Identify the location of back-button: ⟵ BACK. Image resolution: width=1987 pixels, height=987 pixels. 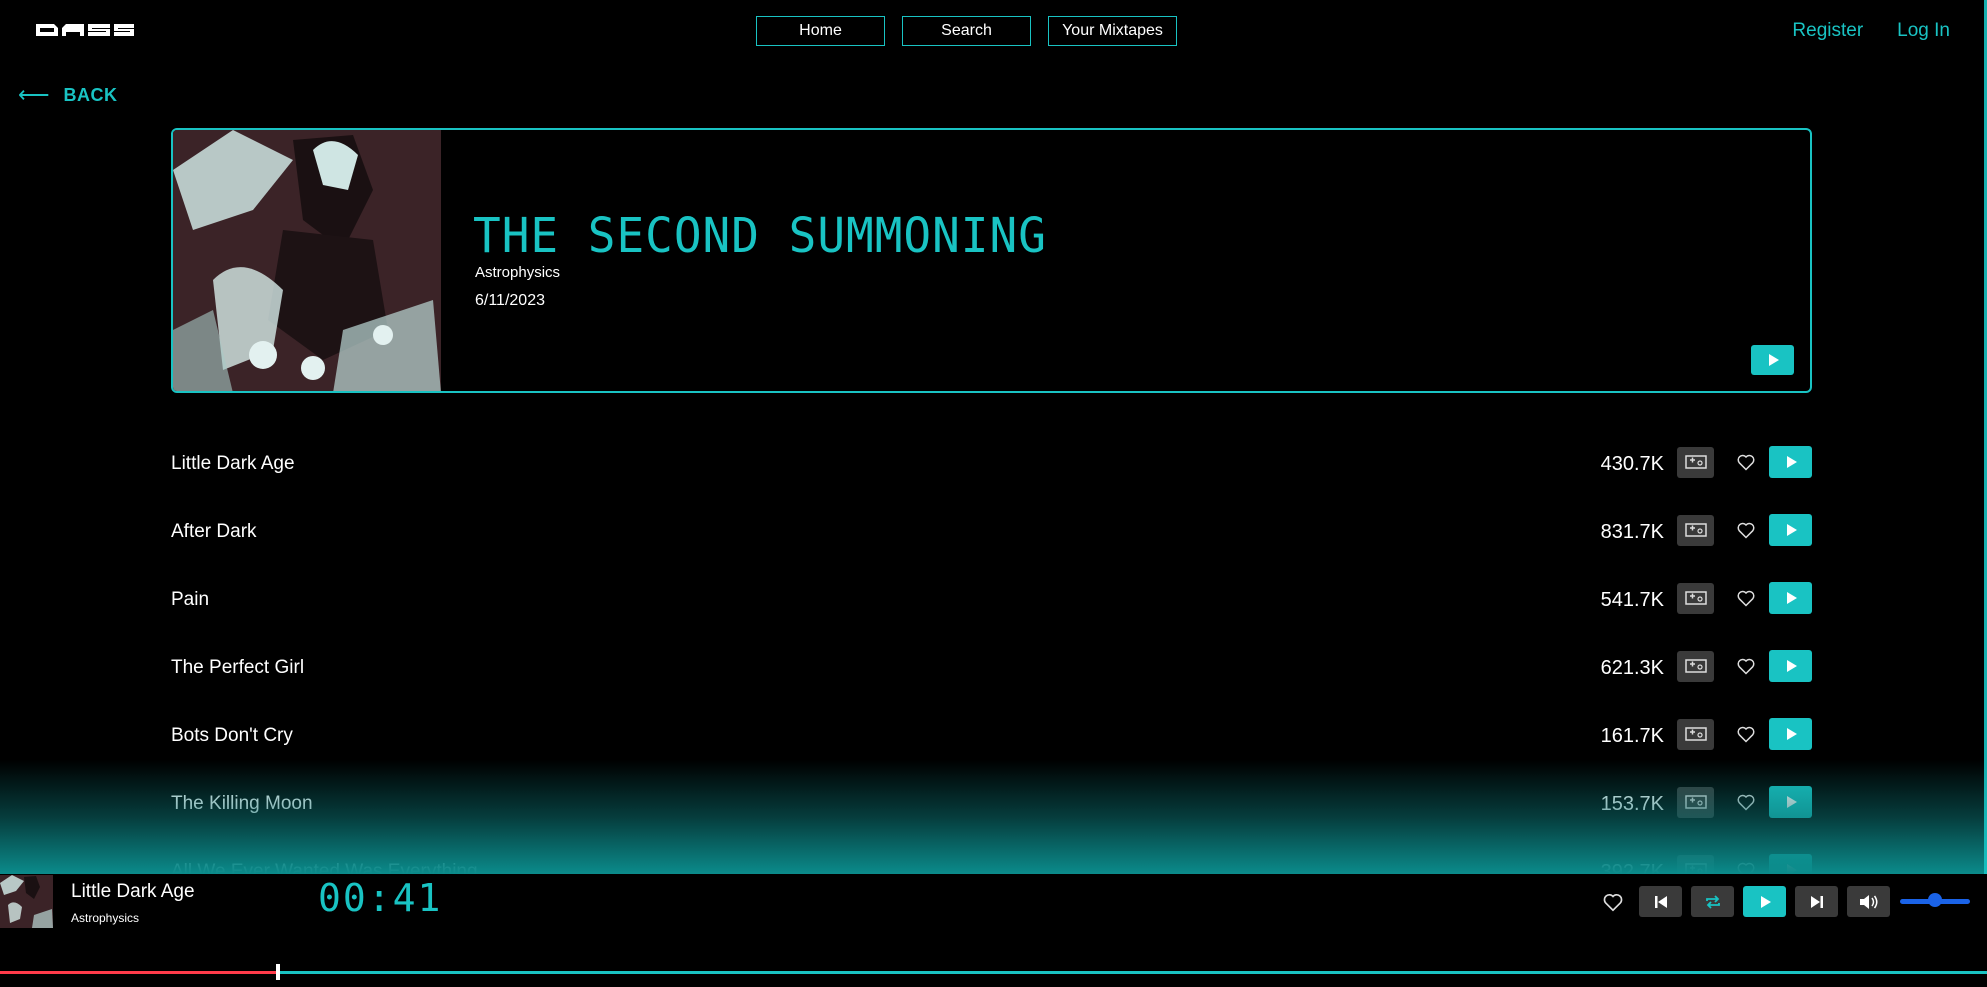
(68, 95).